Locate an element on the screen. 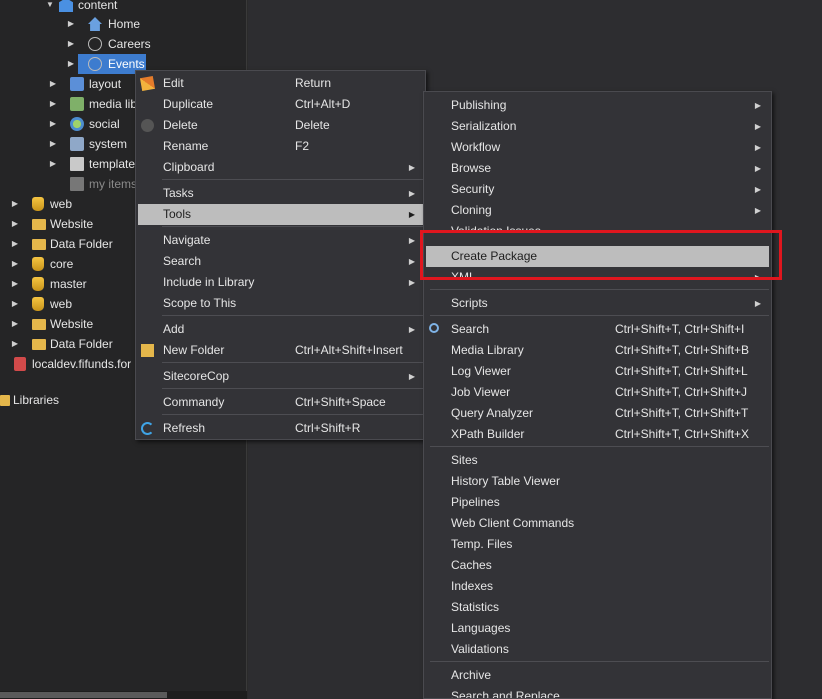 The image size is (822, 699). menu-item-clipboard: Clipboard ▶ is located at coordinates (280, 167).